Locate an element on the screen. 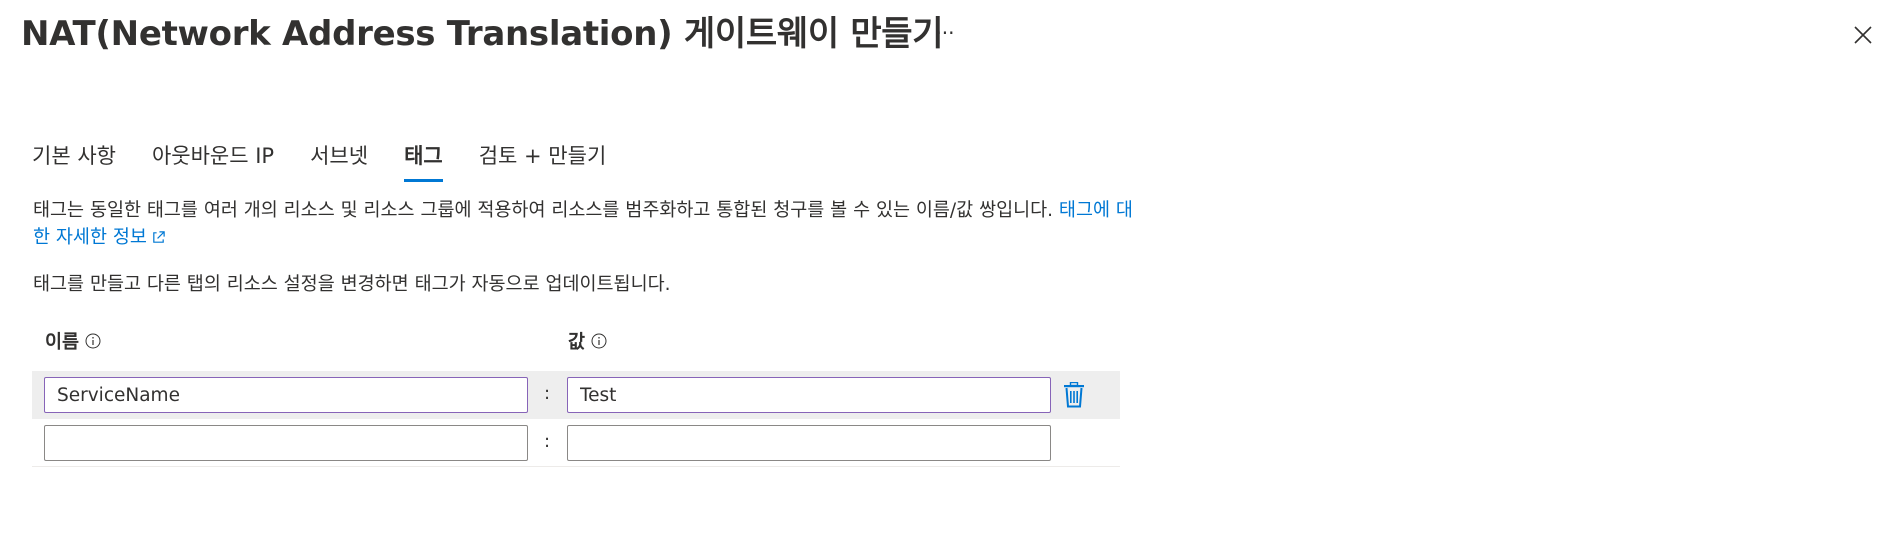  tab-basics: 기본 사항 is located at coordinates (74, 157).